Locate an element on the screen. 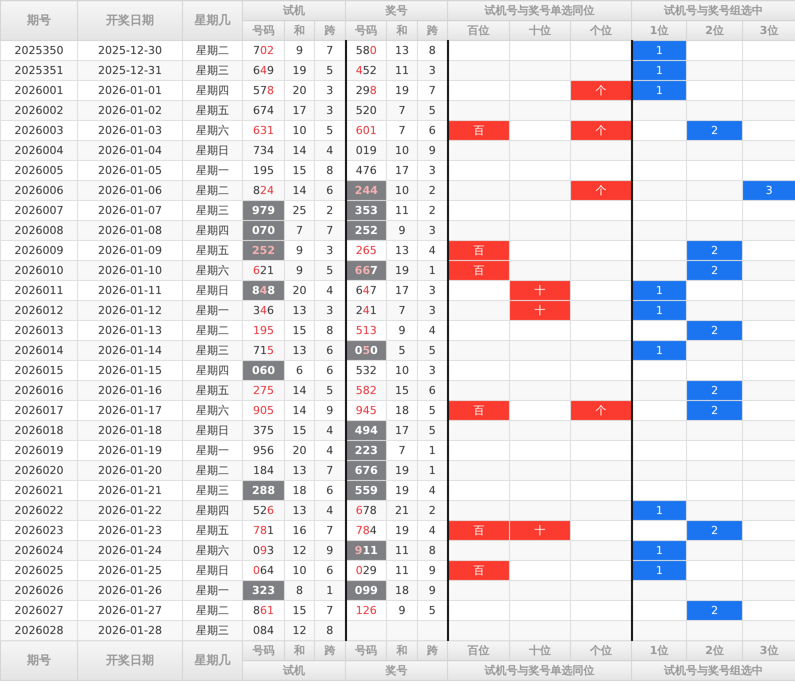 The image size is (795, 684). table-cell: 2026-01-28 is located at coordinates (130, 630).